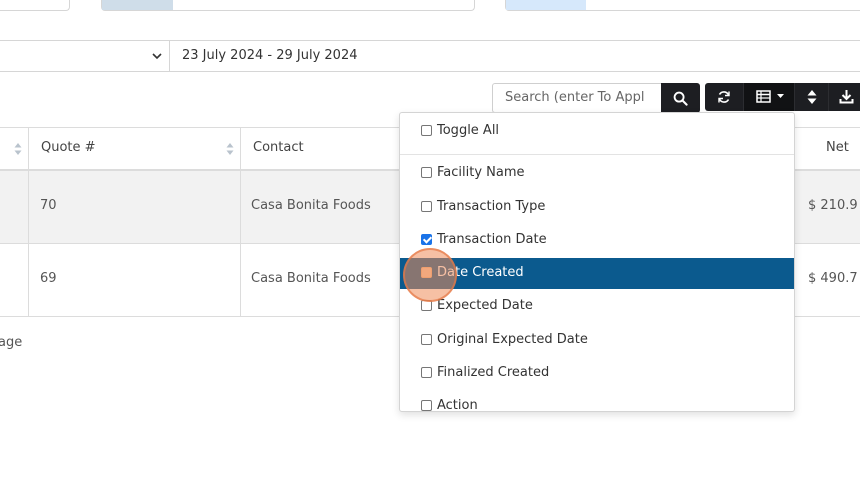 The height and width of the screenshot is (481, 860). I want to click on dropdown-item-toggle-all: Toggle All, so click(597, 131).